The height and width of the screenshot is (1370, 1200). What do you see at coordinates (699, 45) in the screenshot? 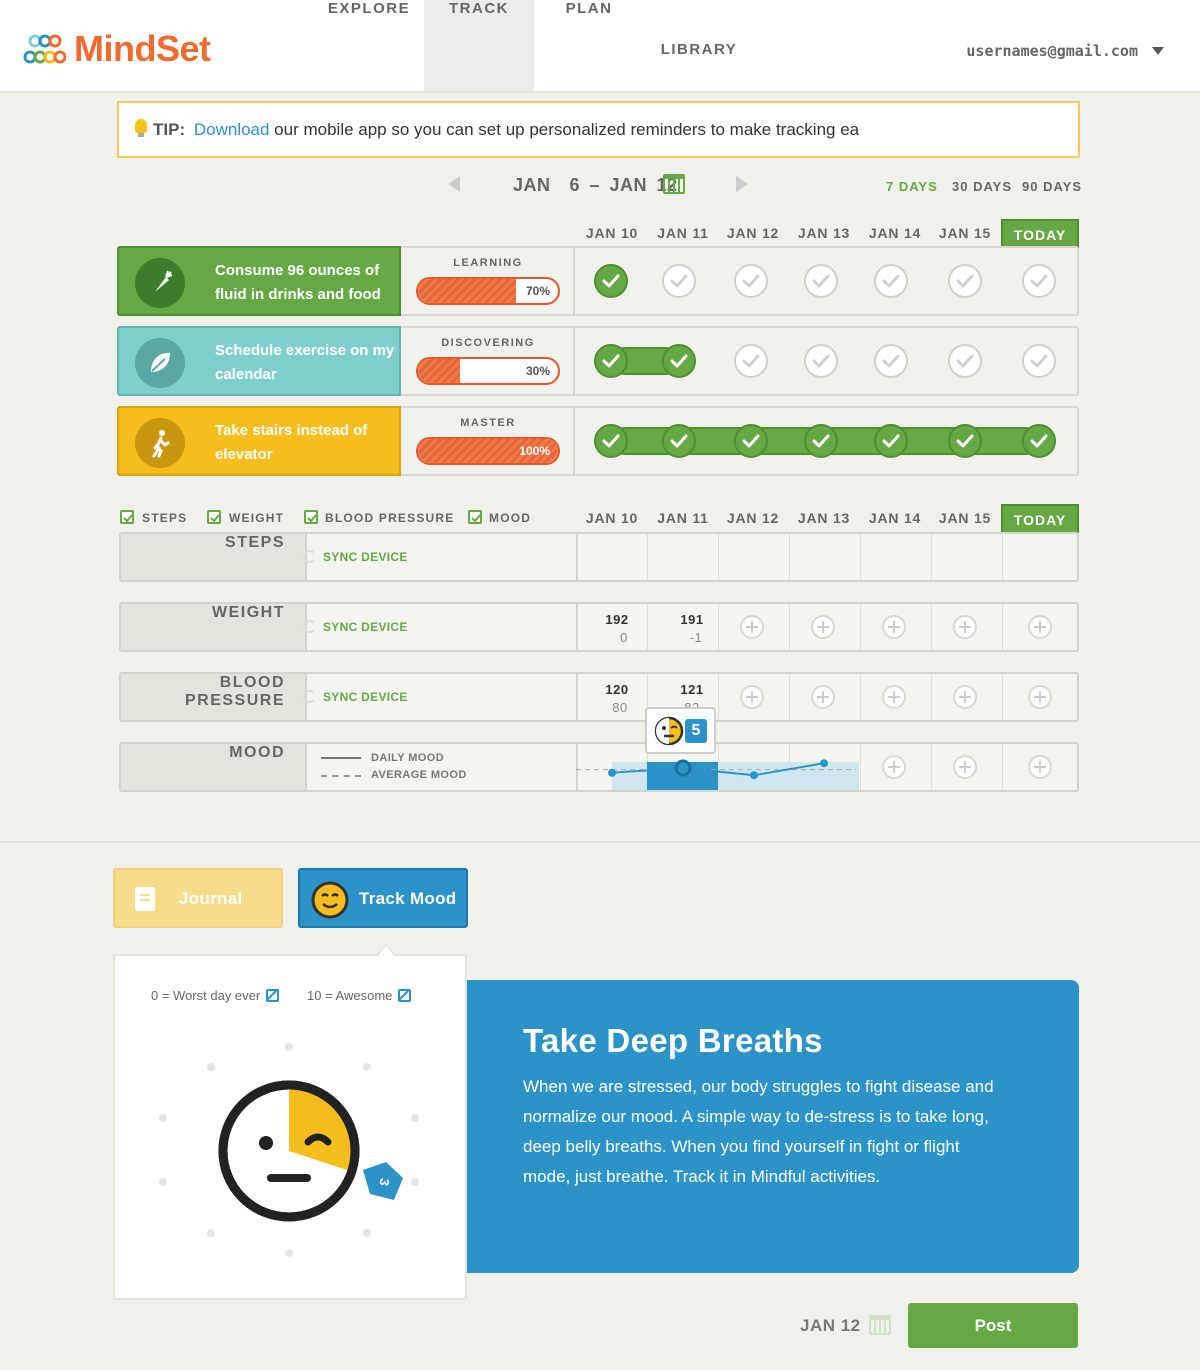
I see `nav-library: LIBRARY` at bounding box center [699, 45].